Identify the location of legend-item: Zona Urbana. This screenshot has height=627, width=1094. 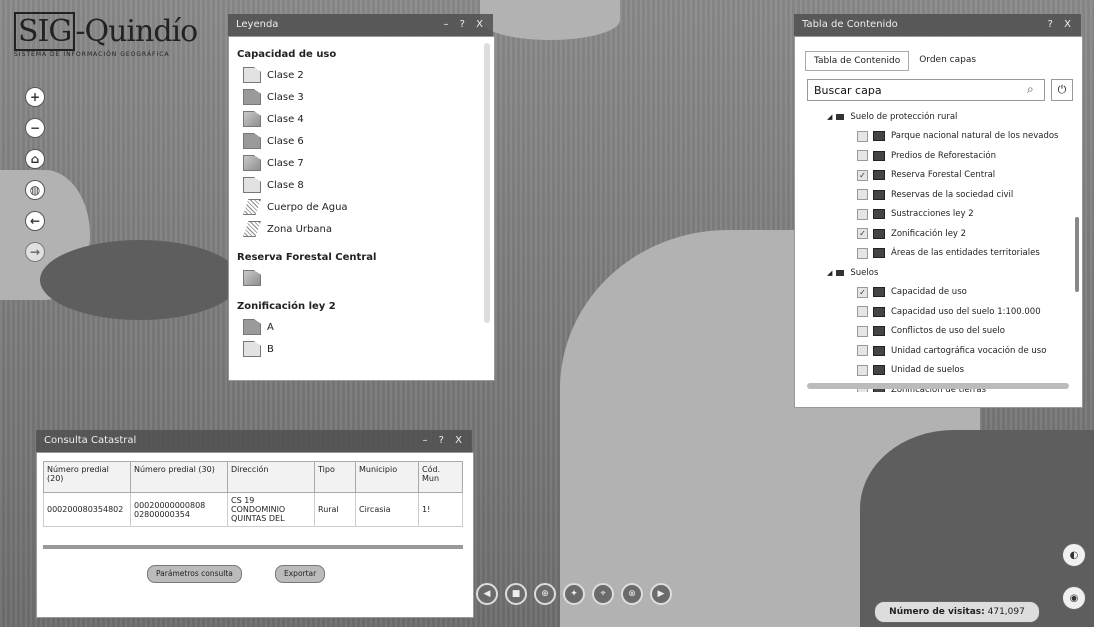
(361, 229).